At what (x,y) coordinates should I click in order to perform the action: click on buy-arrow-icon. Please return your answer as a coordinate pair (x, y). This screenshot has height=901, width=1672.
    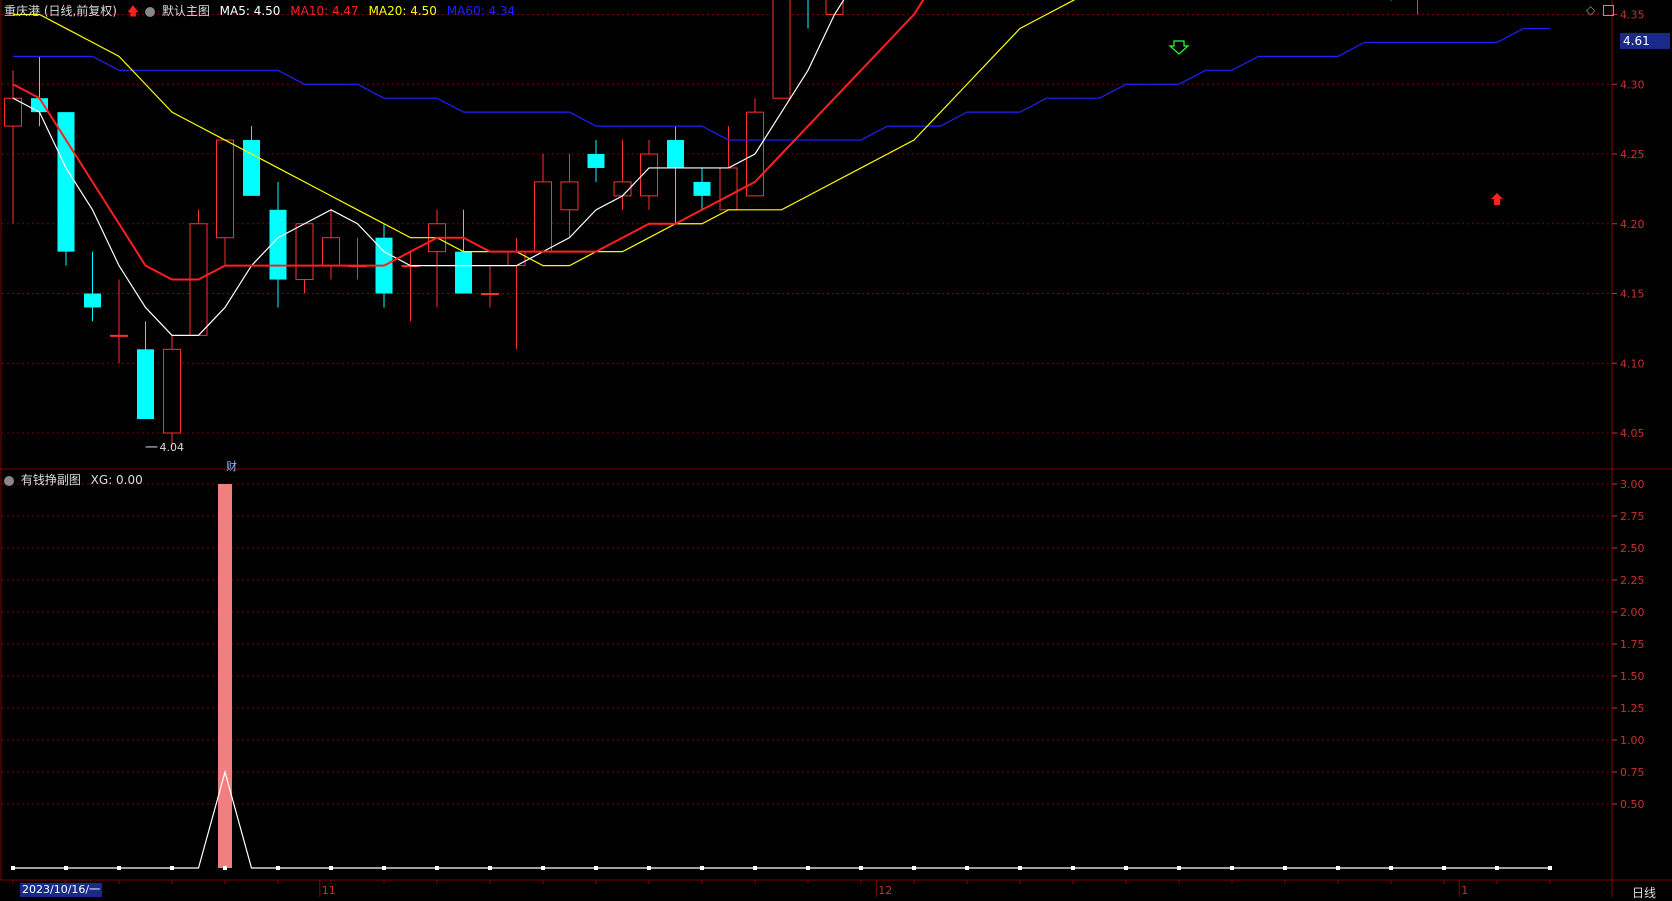
    Looking at the image, I should click on (1497, 199).